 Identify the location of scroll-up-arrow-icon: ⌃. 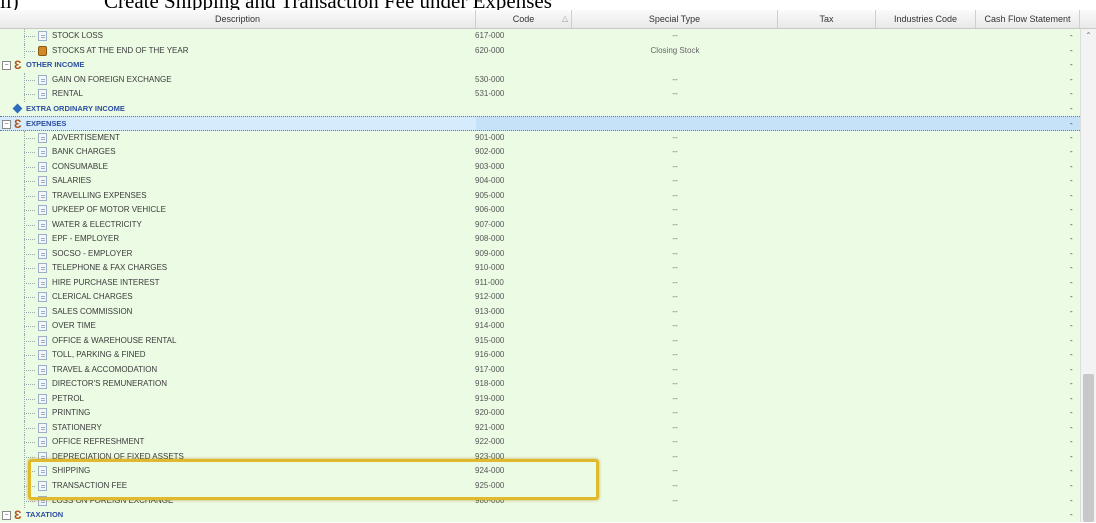
(1088, 36).